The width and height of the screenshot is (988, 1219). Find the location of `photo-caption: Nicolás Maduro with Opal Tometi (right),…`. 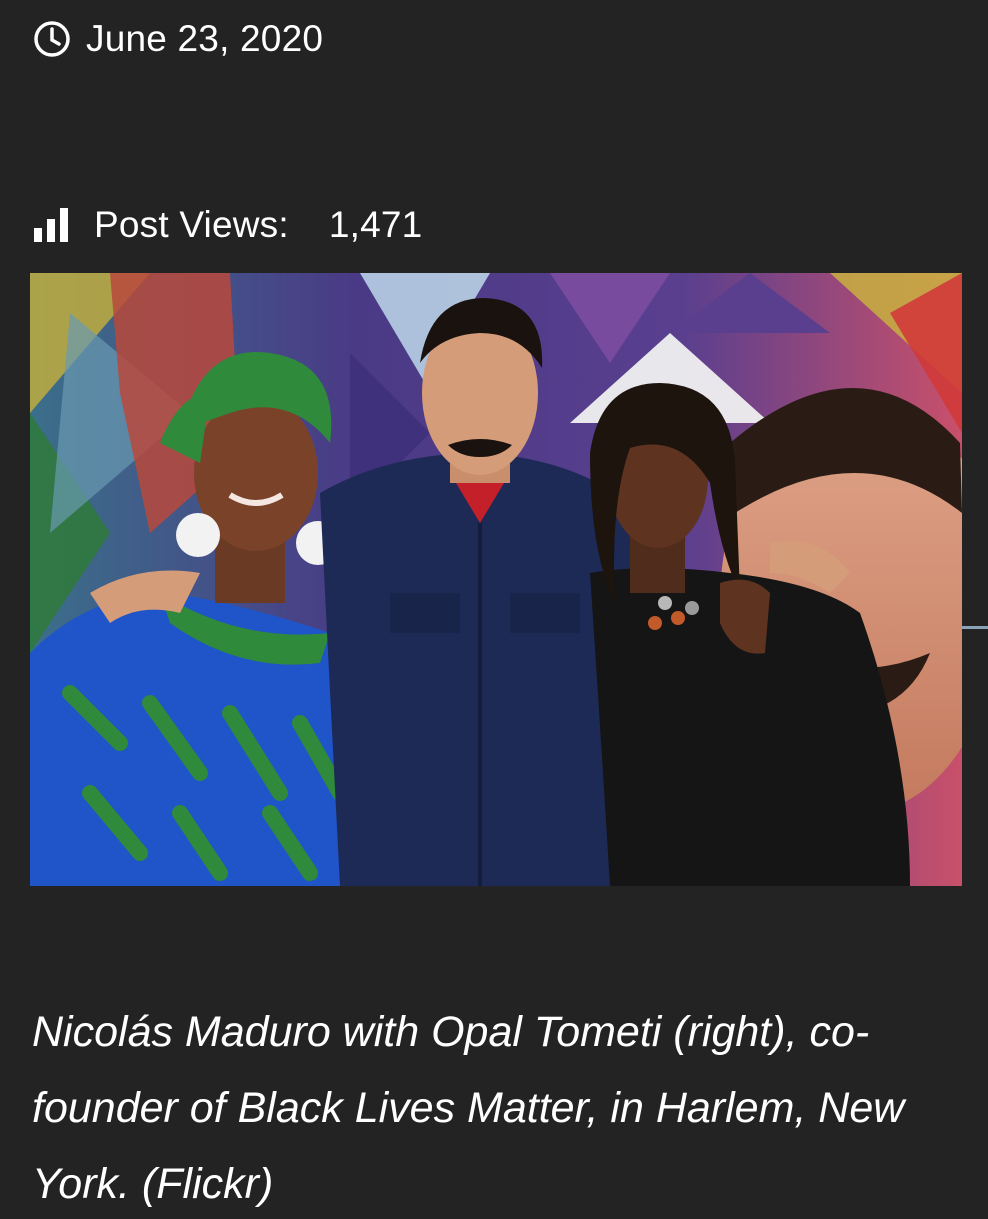

photo-caption: Nicolás Maduro with Opal Tometi (right),… is located at coordinates (468, 1108).